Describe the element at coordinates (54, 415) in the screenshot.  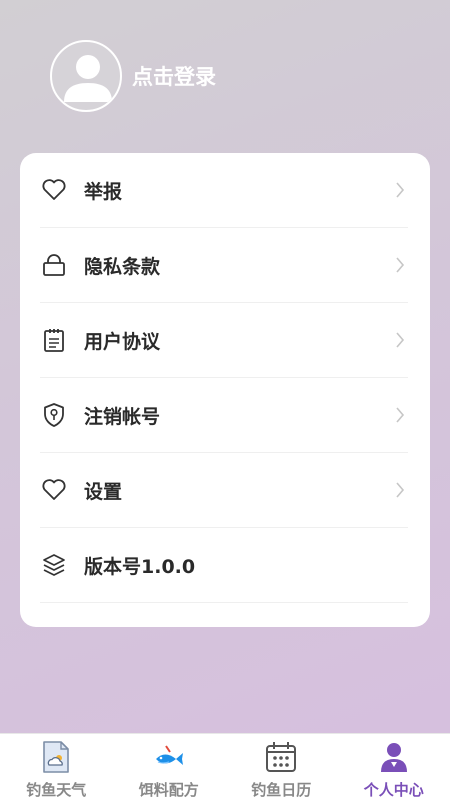
I see `shield-key-icon` at that location.